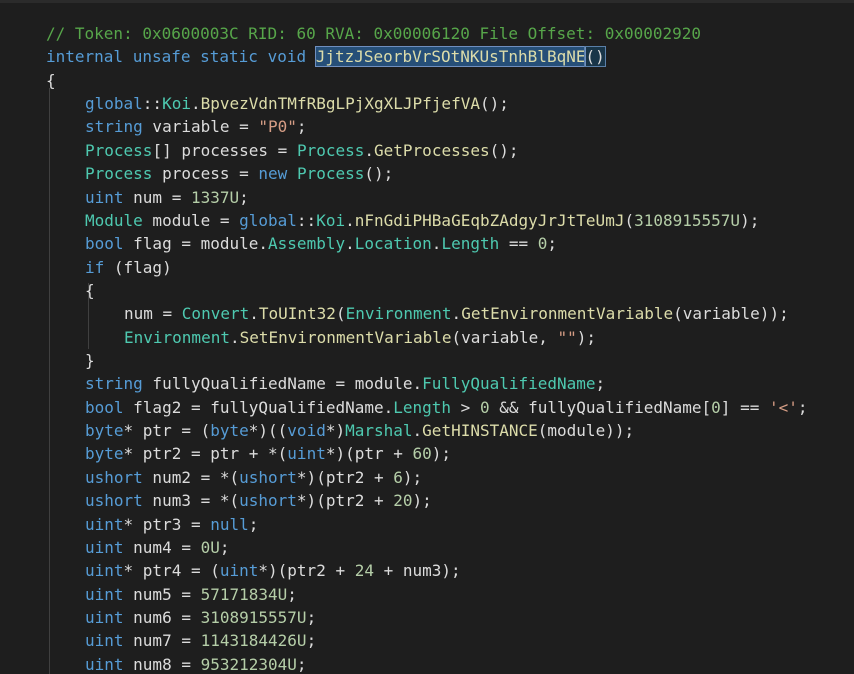 This screenshot has width=854, height=674. What do you see at coordinates (297, 313) in the screenshot?
I see `code-method-name: ToUInt32` at bounding box center [297, 313].